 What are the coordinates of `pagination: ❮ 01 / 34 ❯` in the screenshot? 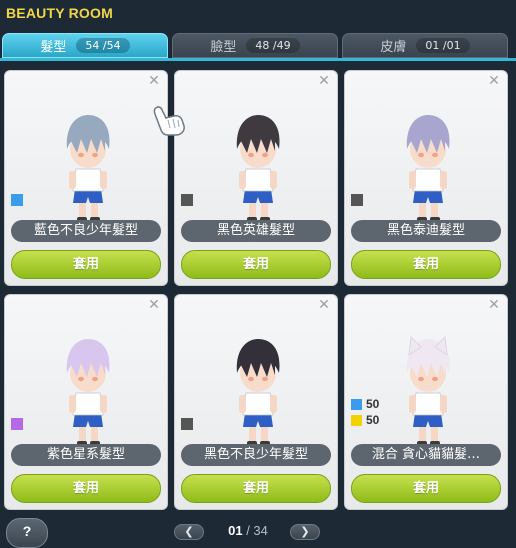 It's located at (247, 531).